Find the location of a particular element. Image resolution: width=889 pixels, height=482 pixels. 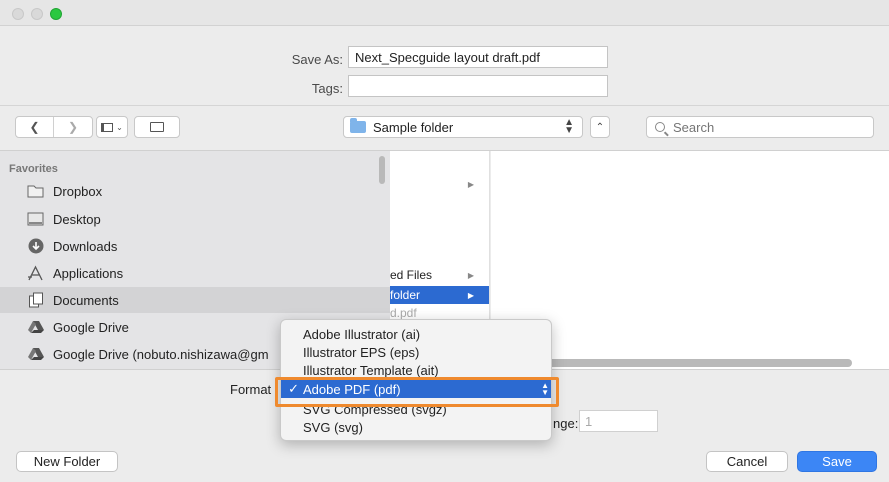

menu-item-label: Adobe Illustrator (ai) is located at coordinates (362, 334).